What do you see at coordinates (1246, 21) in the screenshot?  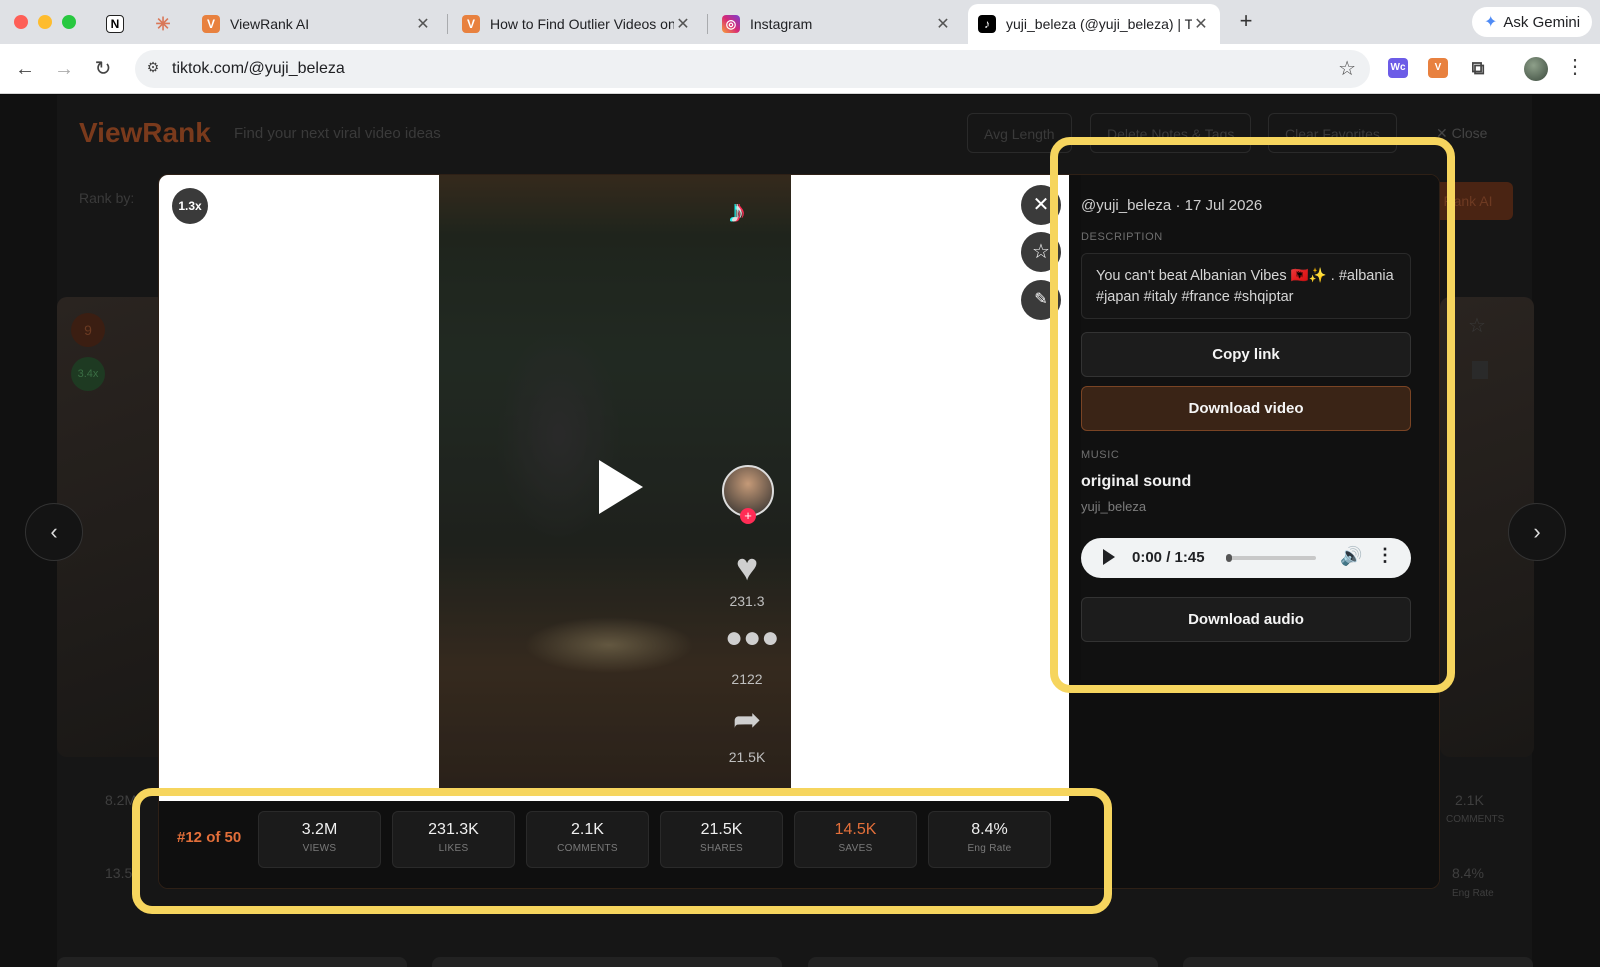 I see `new-tab-button: +` at bounding box center [1246, 21].